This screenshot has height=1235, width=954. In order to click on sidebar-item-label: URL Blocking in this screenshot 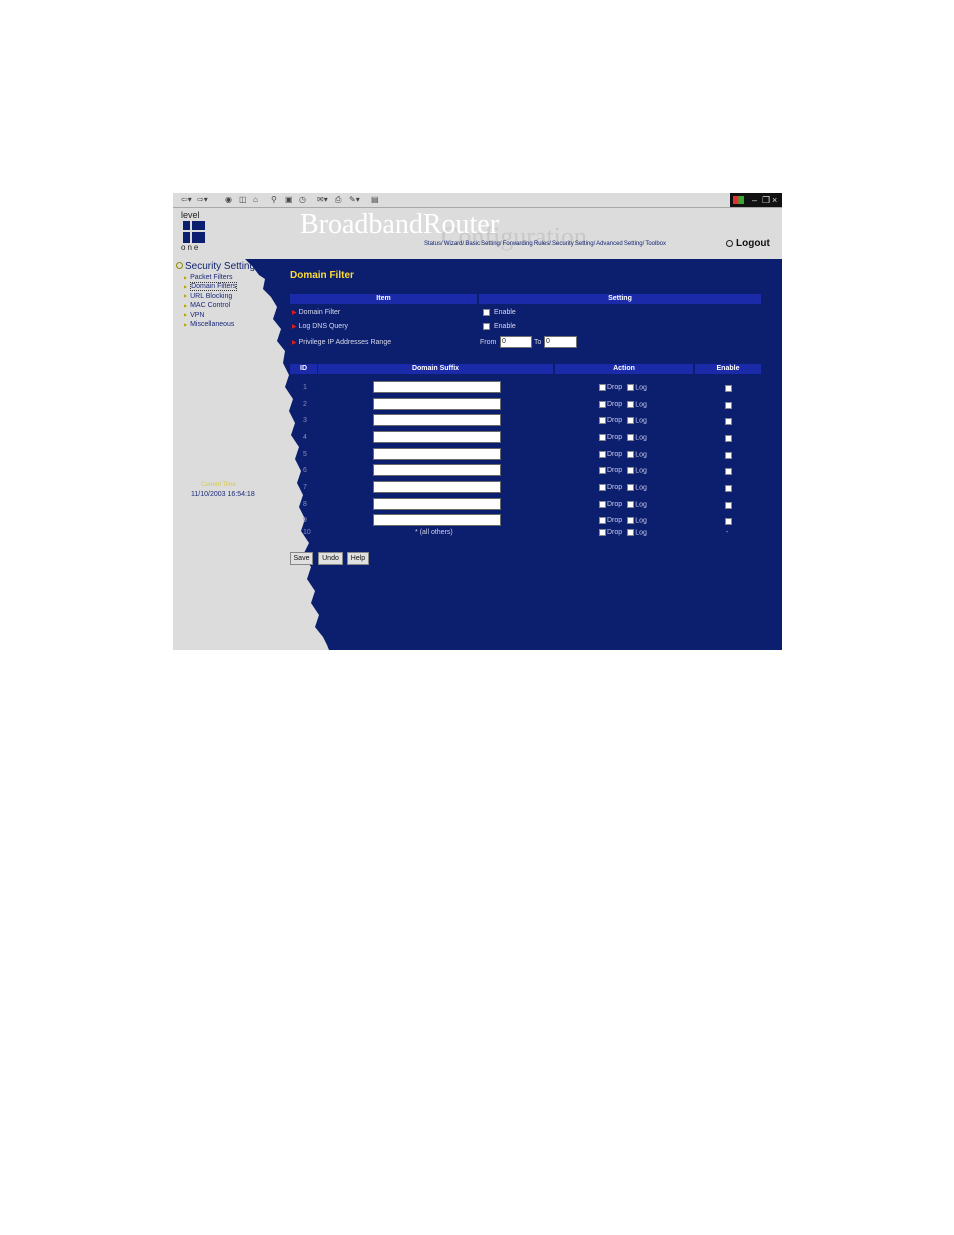, I will do `click(211, 296)`.